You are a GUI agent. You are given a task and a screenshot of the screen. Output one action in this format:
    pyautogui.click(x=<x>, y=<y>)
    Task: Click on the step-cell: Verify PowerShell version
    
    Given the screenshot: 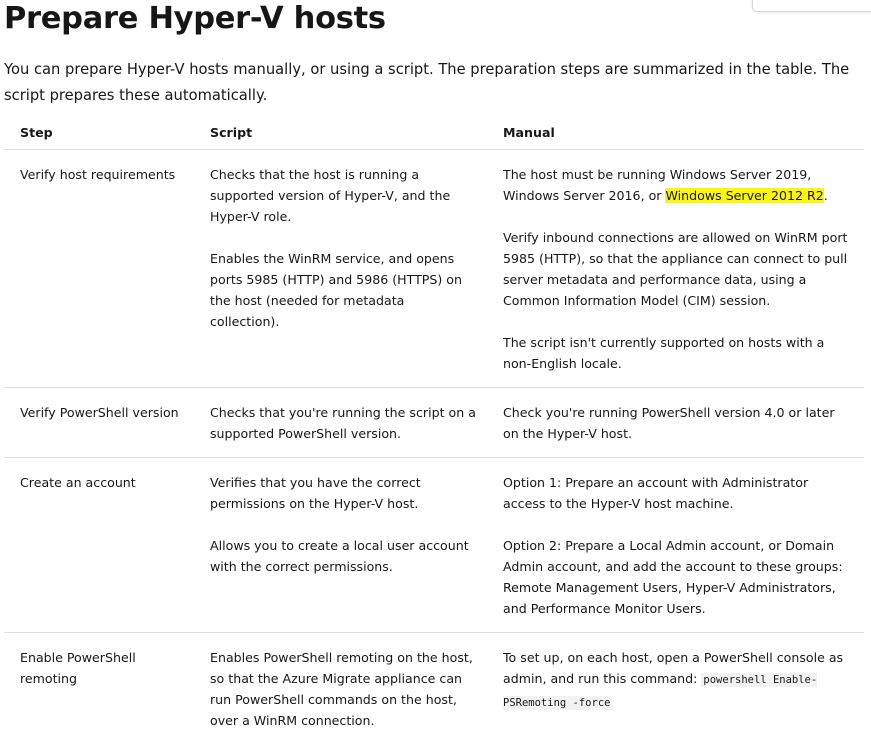 What is the action you would take?
    pyautogui.click(x=99, y=422)
    